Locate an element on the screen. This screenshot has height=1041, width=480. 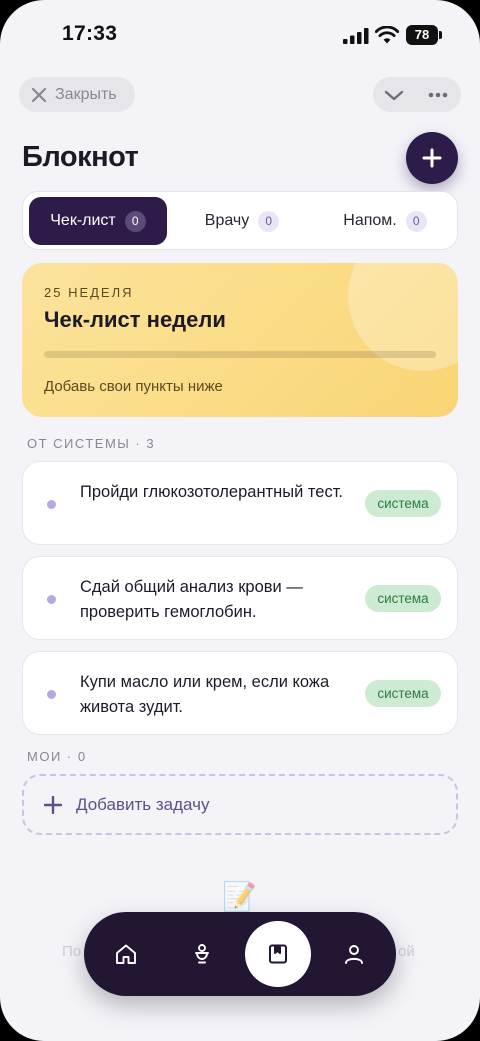
add-note-button is located at coordinates (432, 158).